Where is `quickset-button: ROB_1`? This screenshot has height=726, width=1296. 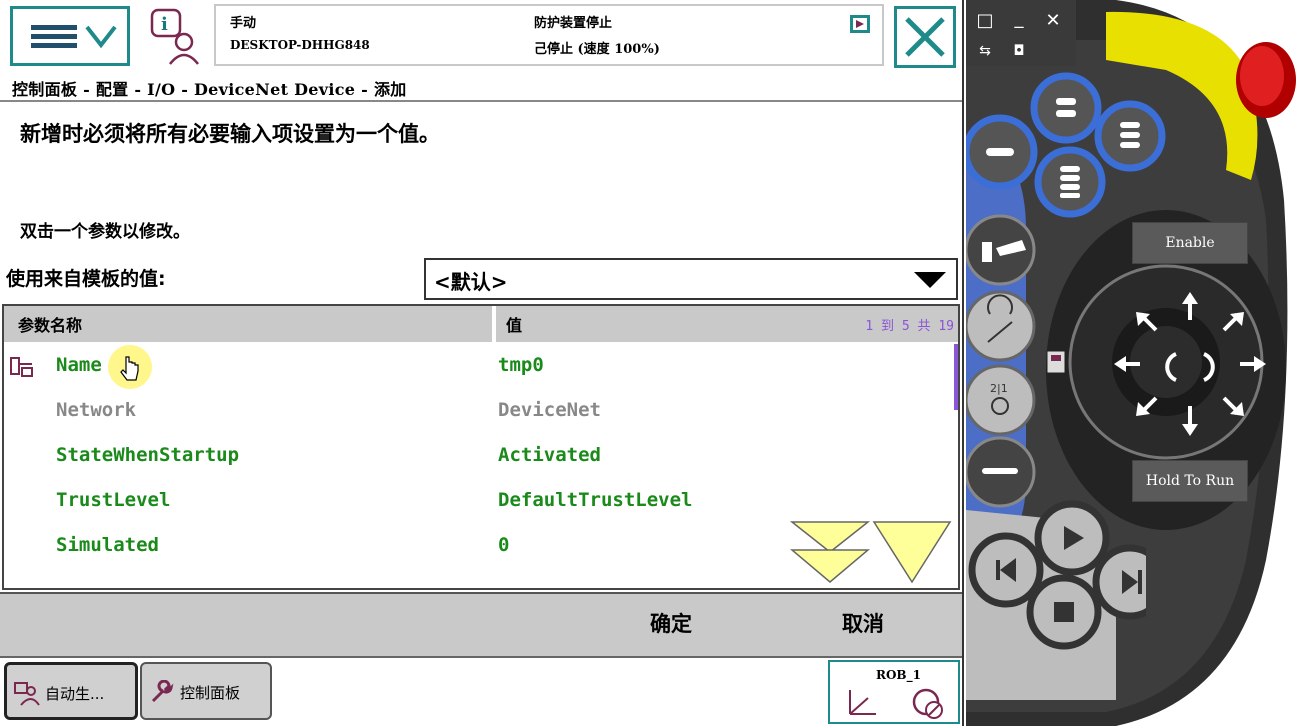 quickset-button: ROB_1 is located at coordinates (894, 692).